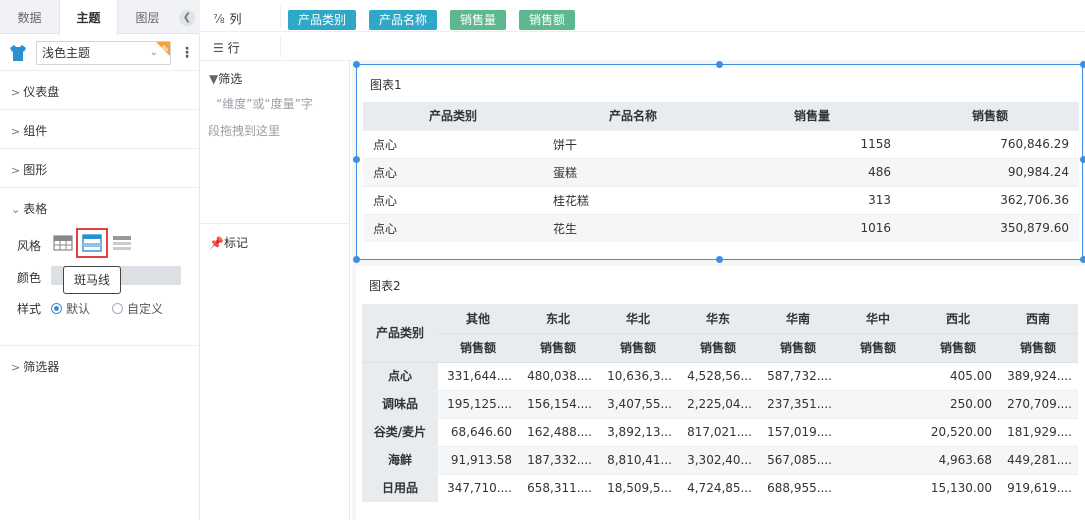  Describe the element at coordinates (642, 17) in the screenshot. I see `columns-shelf: ⅞ 列 产品类别 产品名称 销售量 销售额` at that location.